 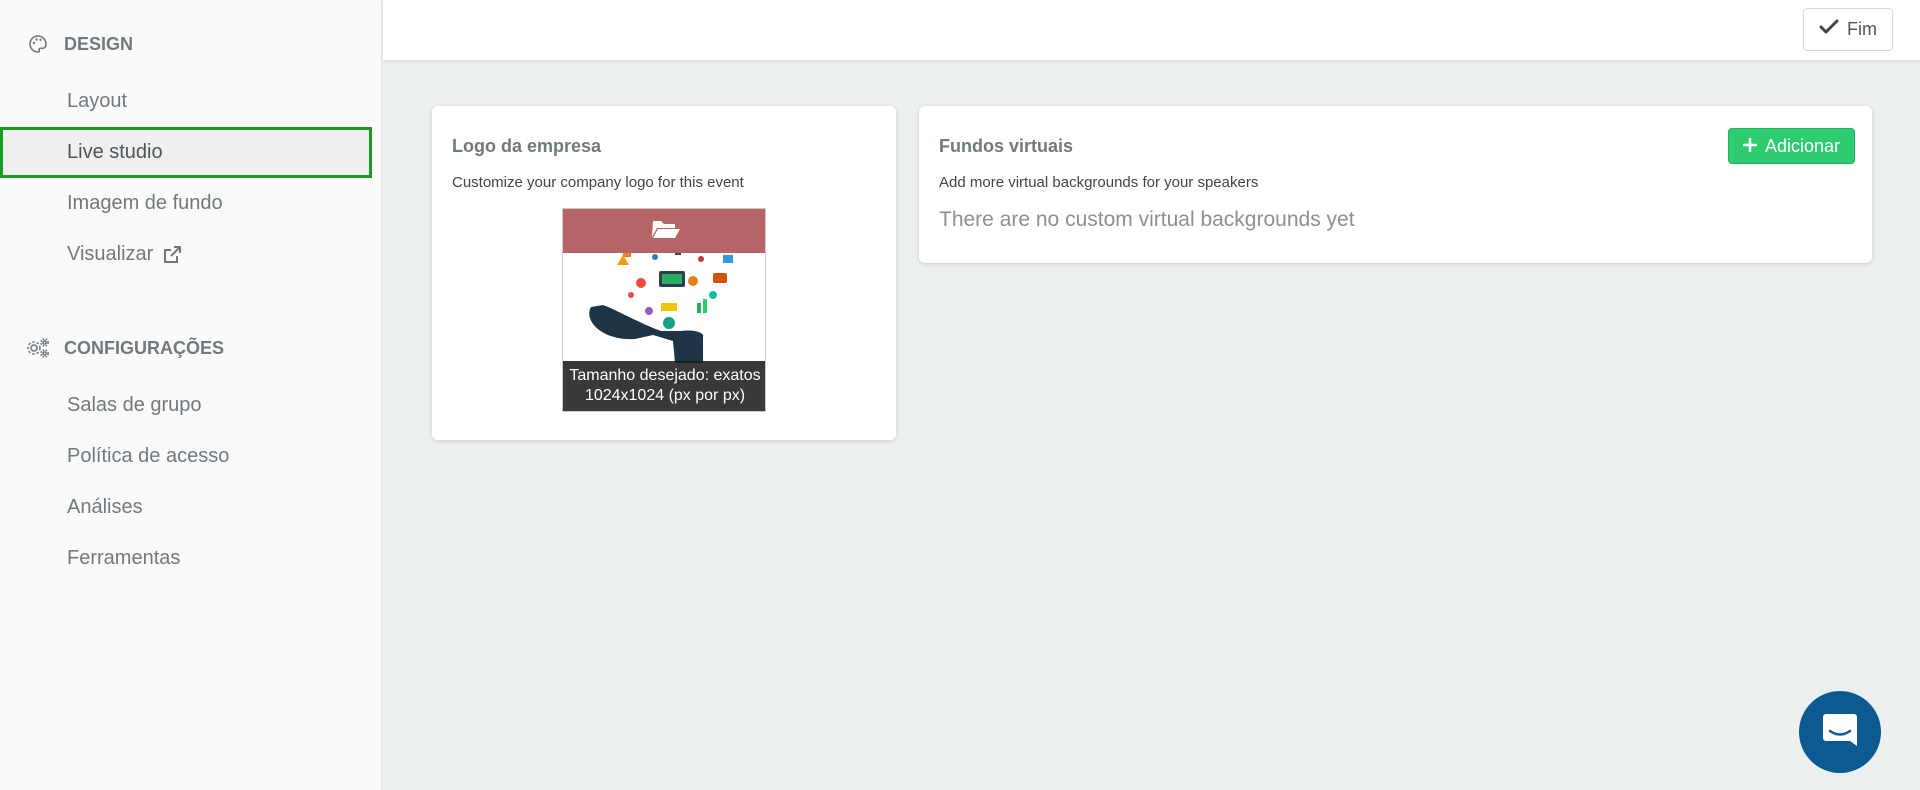 I want to click on sidebar-item-label: Análises, so click(x=105, y=507).